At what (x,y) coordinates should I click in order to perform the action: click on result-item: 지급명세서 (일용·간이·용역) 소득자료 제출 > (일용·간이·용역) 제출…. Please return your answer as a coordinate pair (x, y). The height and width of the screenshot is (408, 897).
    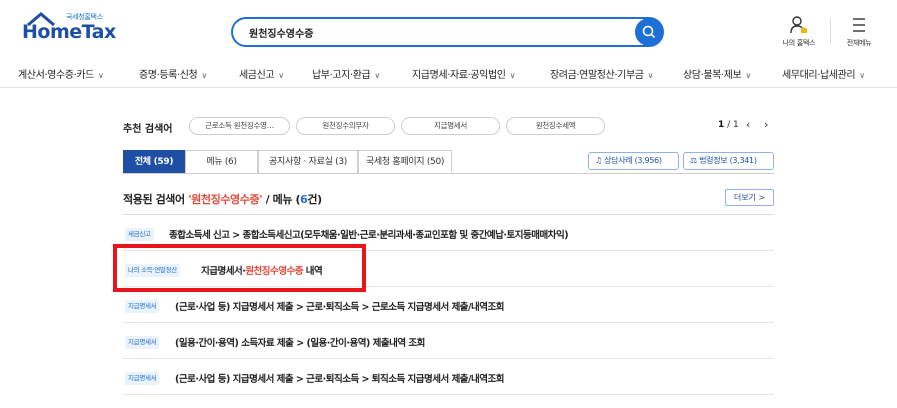
    Looking at the image, I should click on (448, 341).